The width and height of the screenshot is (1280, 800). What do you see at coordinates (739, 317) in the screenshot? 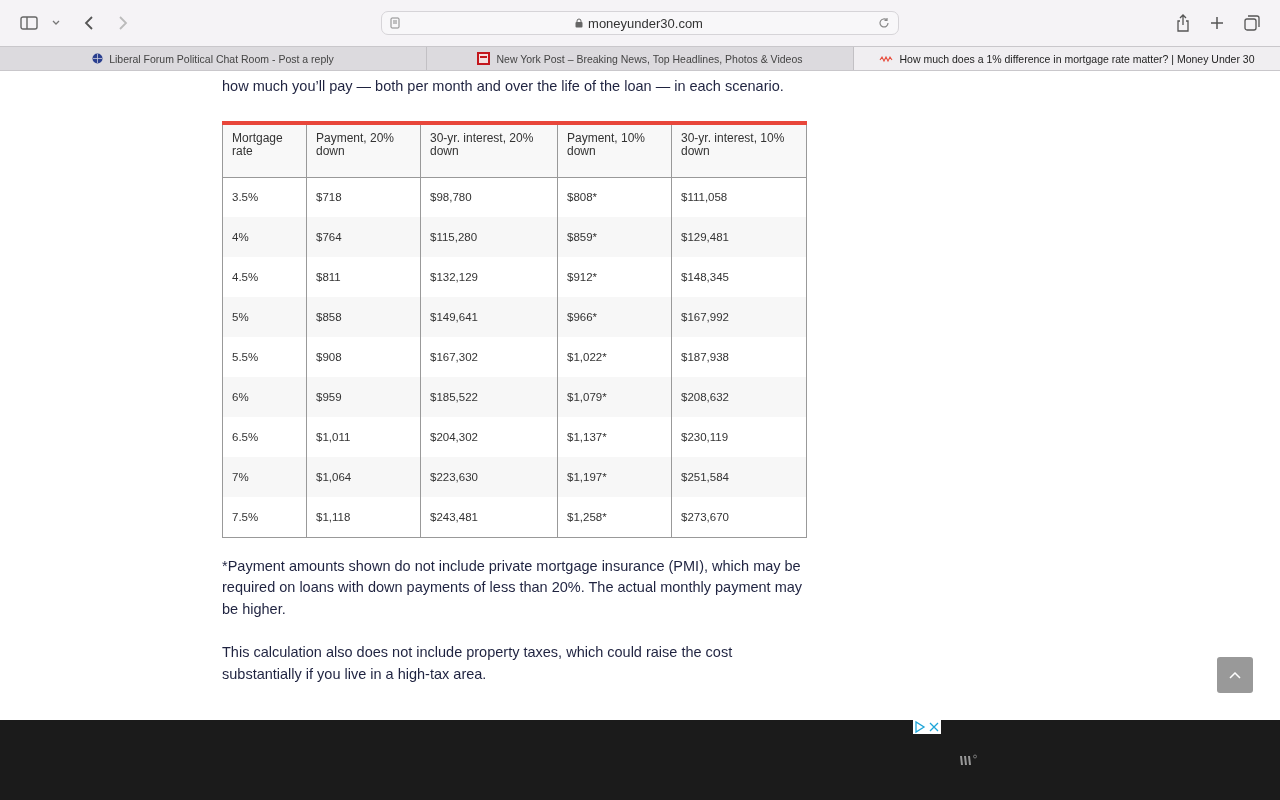
I see `table-cell: $167,992` at bounding box center [739, 317].